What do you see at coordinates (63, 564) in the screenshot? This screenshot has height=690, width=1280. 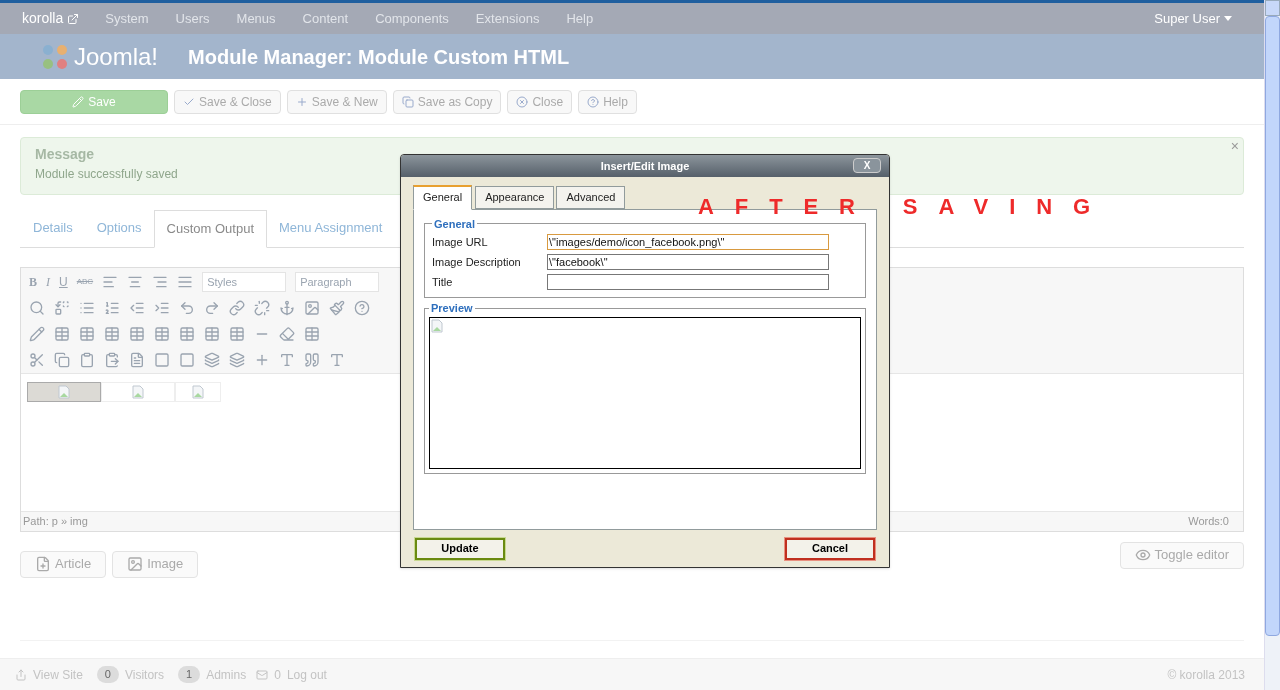 I see `editor-button: Article` at bounding box center [63, 564].